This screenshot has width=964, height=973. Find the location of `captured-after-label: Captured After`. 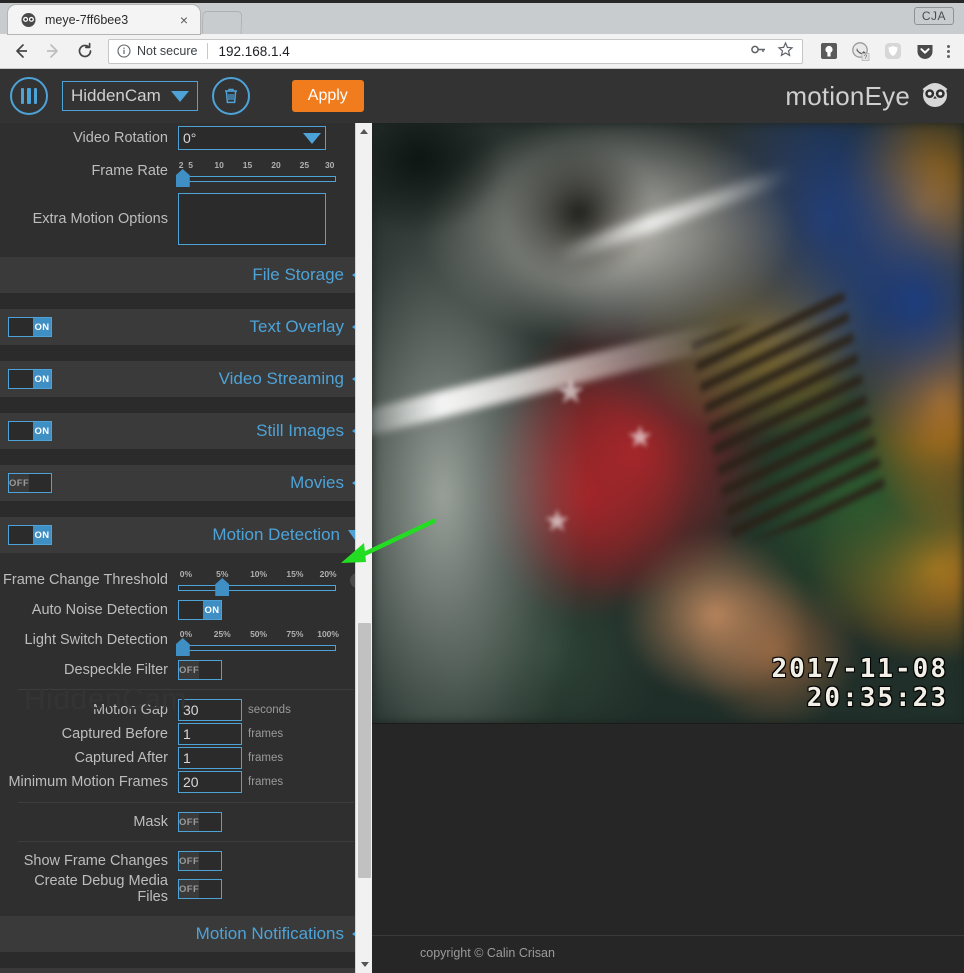

captured-after-label: Captured After is located at coordinates (121, 758).